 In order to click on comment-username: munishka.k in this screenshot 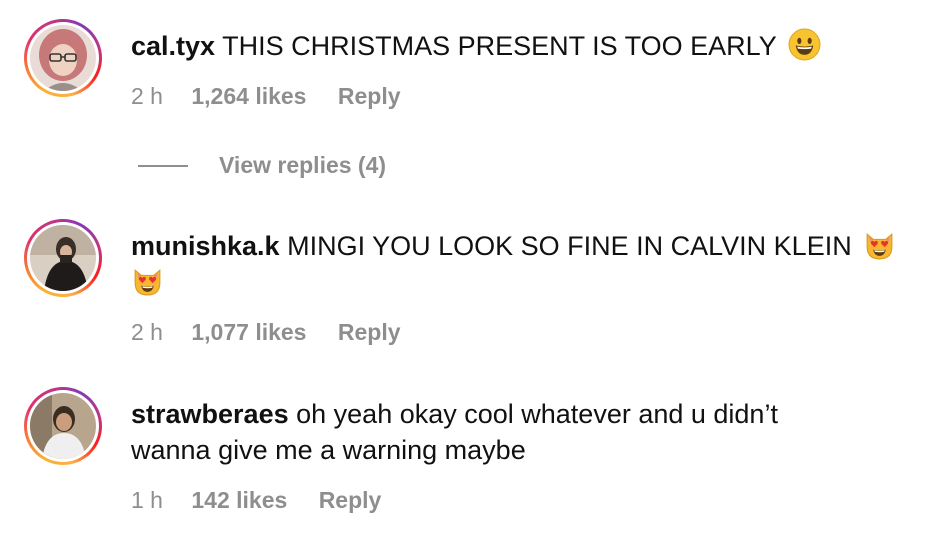, I will do `click(205, 246)`.